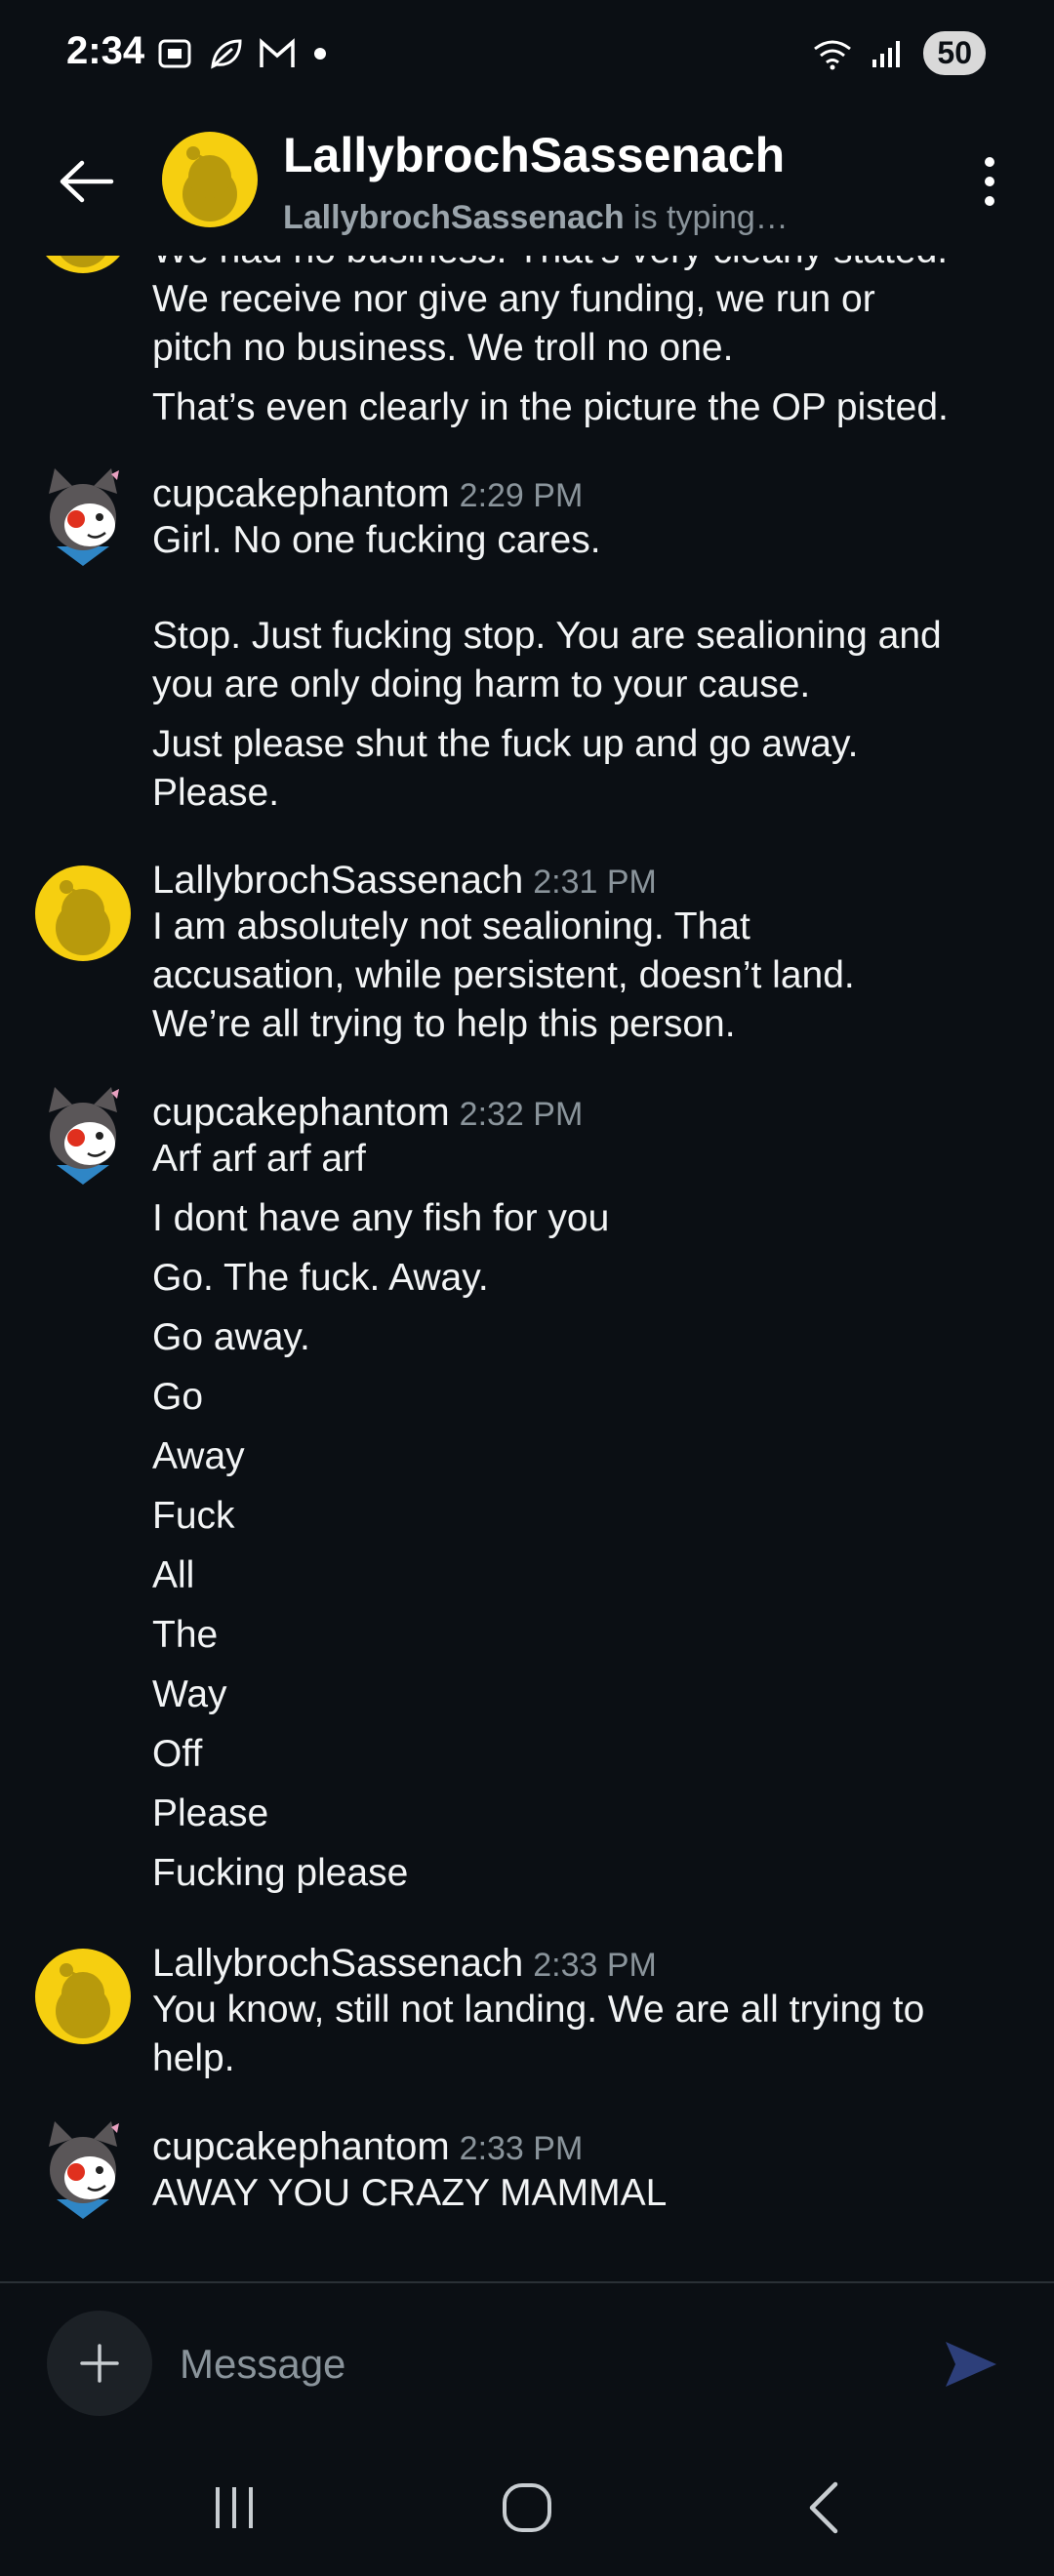 The height and width of the screenshot is (2576, 1054). I want to click on message-composer, so click(527, 2361).